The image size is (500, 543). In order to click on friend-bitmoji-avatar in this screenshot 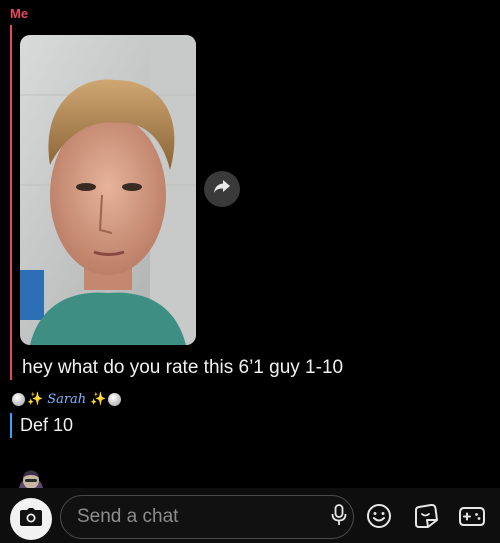, I will do `click(31, 478)`.